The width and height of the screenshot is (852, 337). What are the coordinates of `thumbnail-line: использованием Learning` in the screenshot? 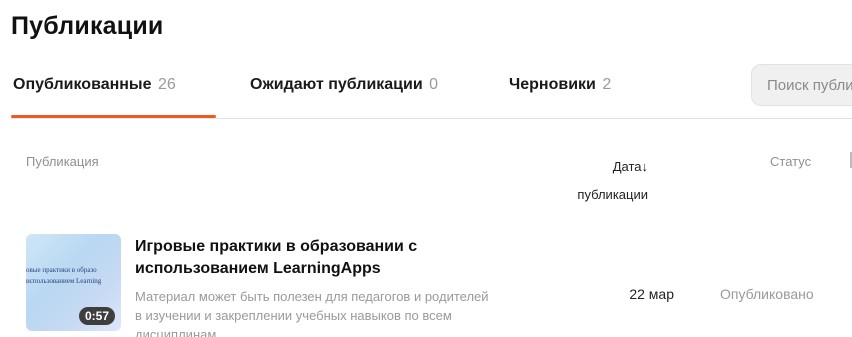 It's located at (64, 281).